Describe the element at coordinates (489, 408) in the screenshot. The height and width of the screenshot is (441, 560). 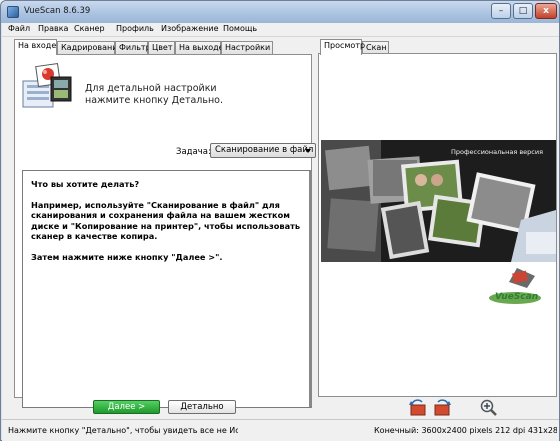
I see `zoom-in-icon` at that location.